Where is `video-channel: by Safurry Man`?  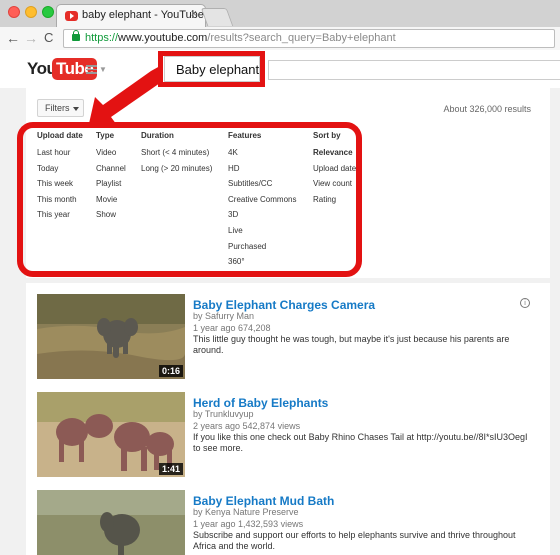
video-channel: by Safurry Man is located at coordinates (223, 316).